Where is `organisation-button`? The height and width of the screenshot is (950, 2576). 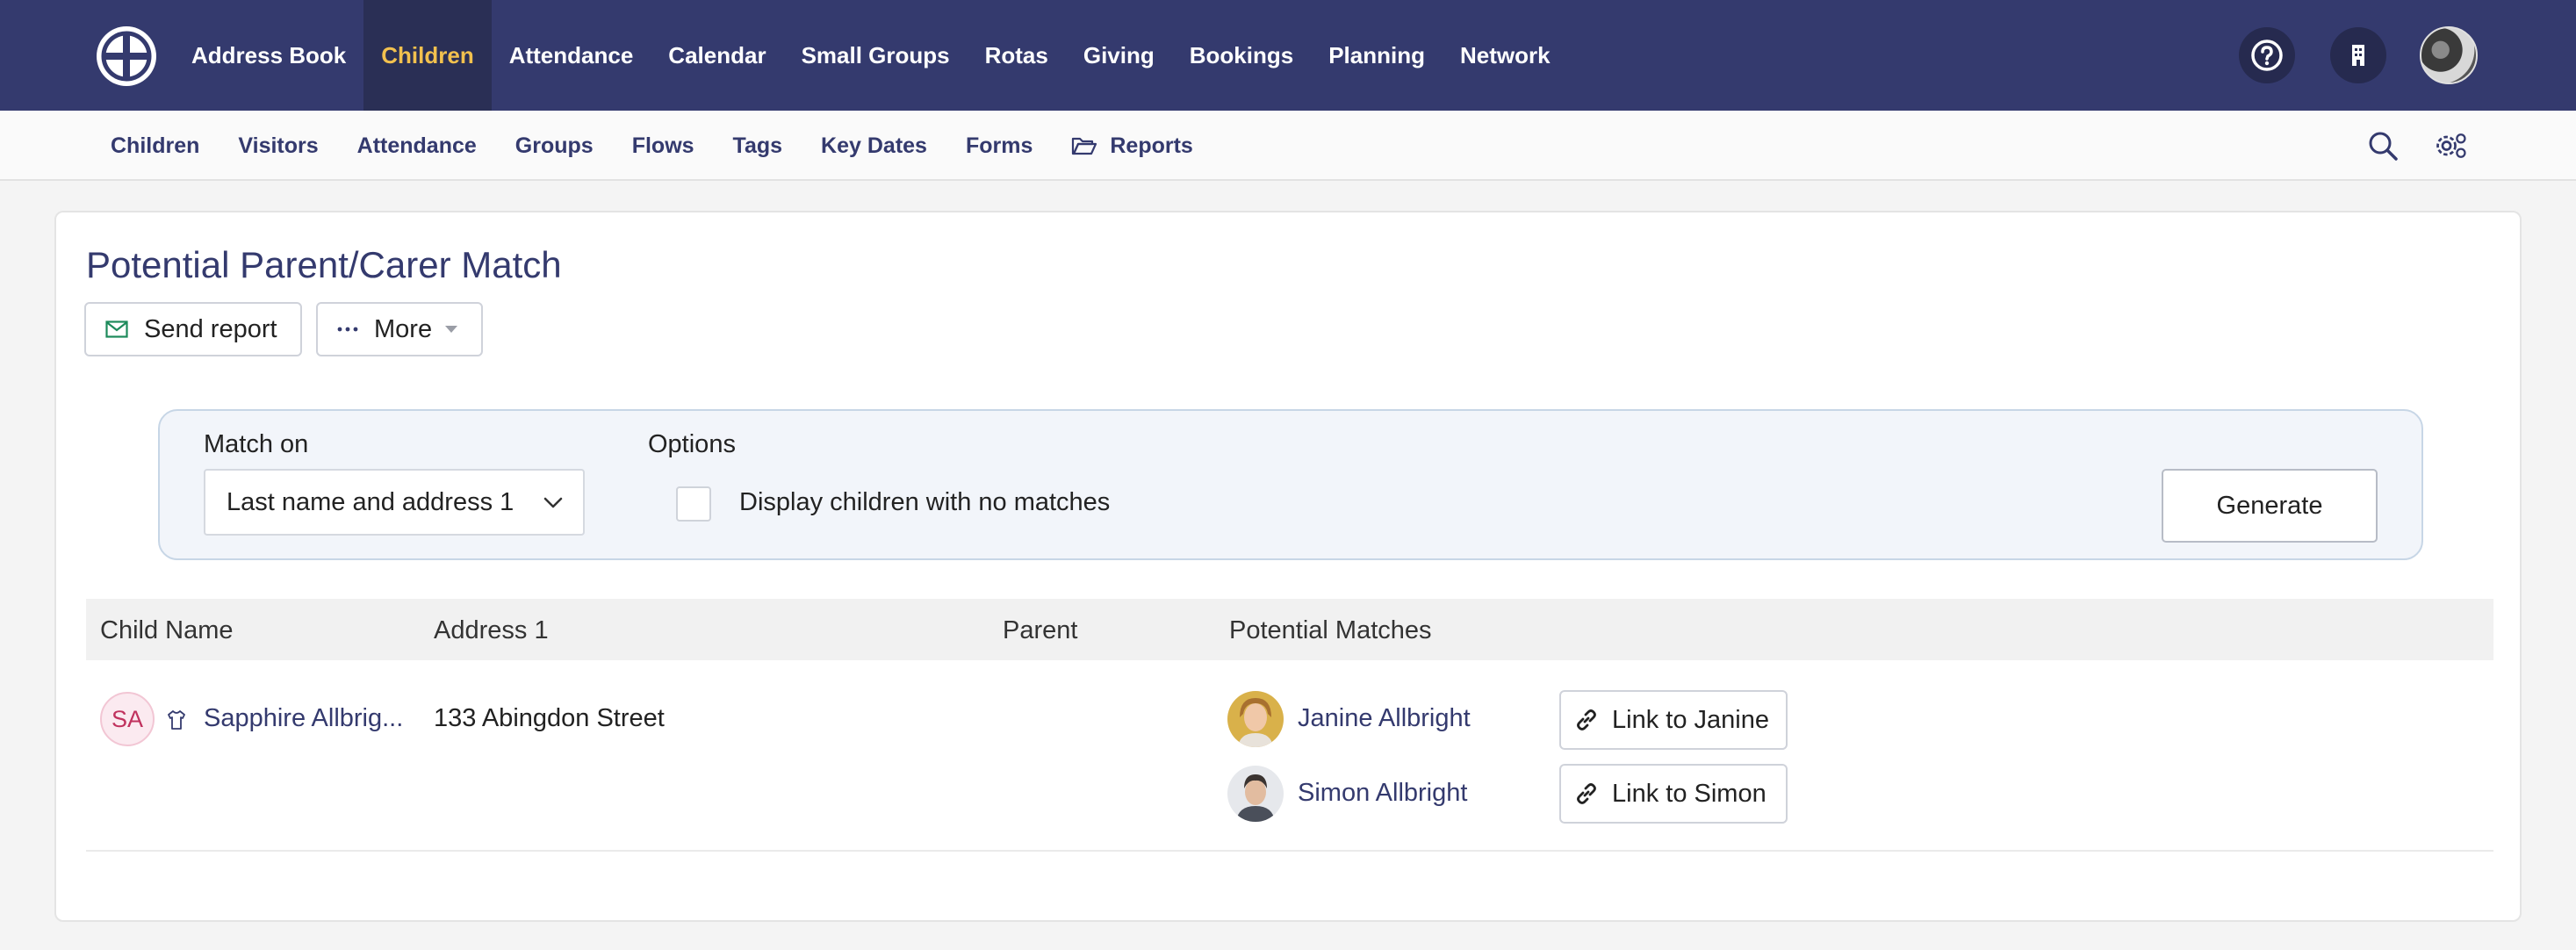 organisation-button is located at coordinates (2358, 55).